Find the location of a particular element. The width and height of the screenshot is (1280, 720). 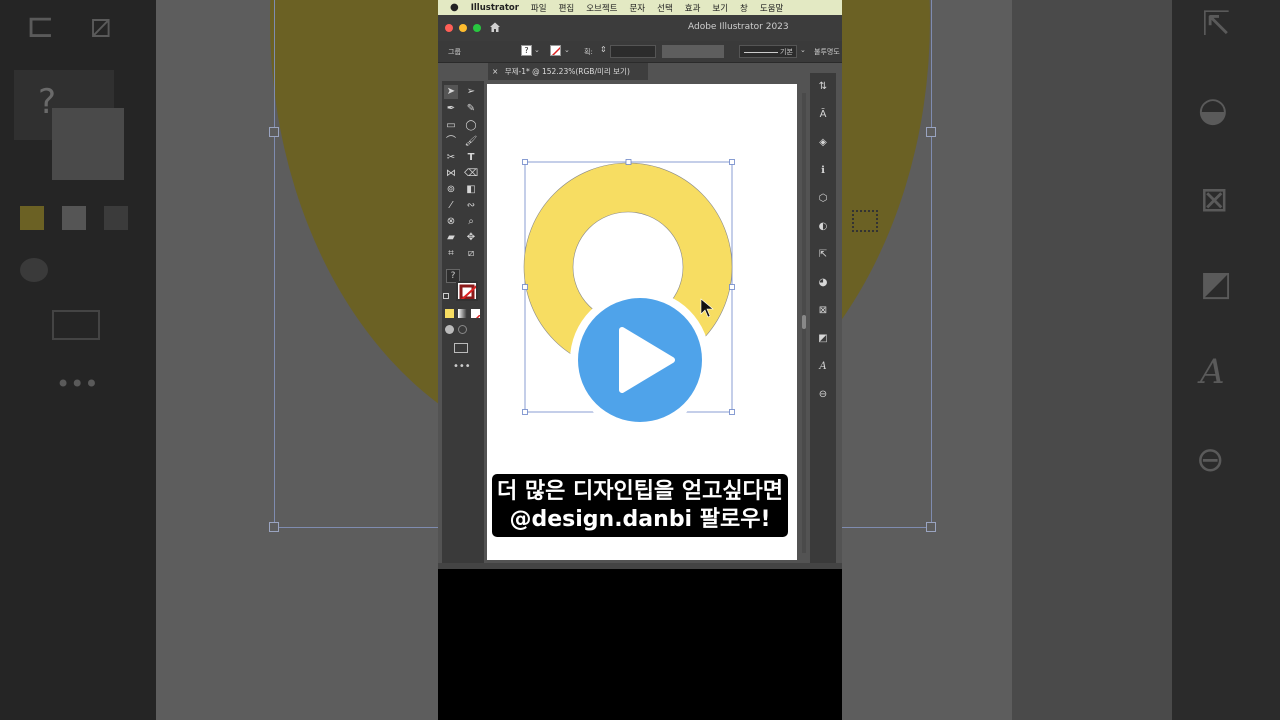

fill-question-icon: ? is located at coordinates (526, 50).